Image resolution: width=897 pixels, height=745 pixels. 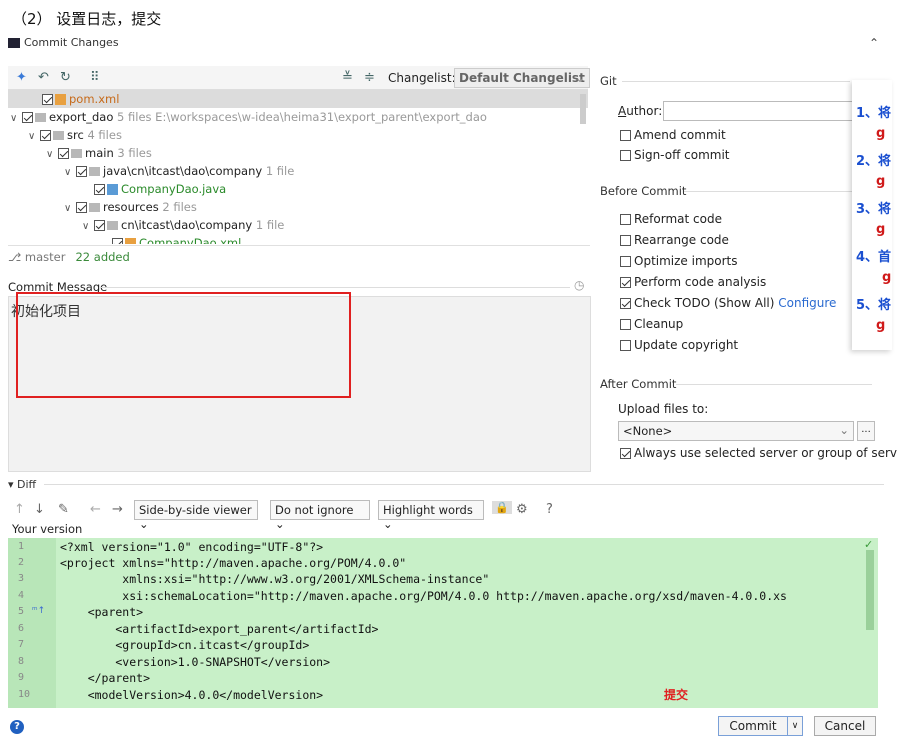 What do you see at coordinates (65, 77) in the screenshot?
I see `refresh-icon: ↻` at bounding box center [65, 77].